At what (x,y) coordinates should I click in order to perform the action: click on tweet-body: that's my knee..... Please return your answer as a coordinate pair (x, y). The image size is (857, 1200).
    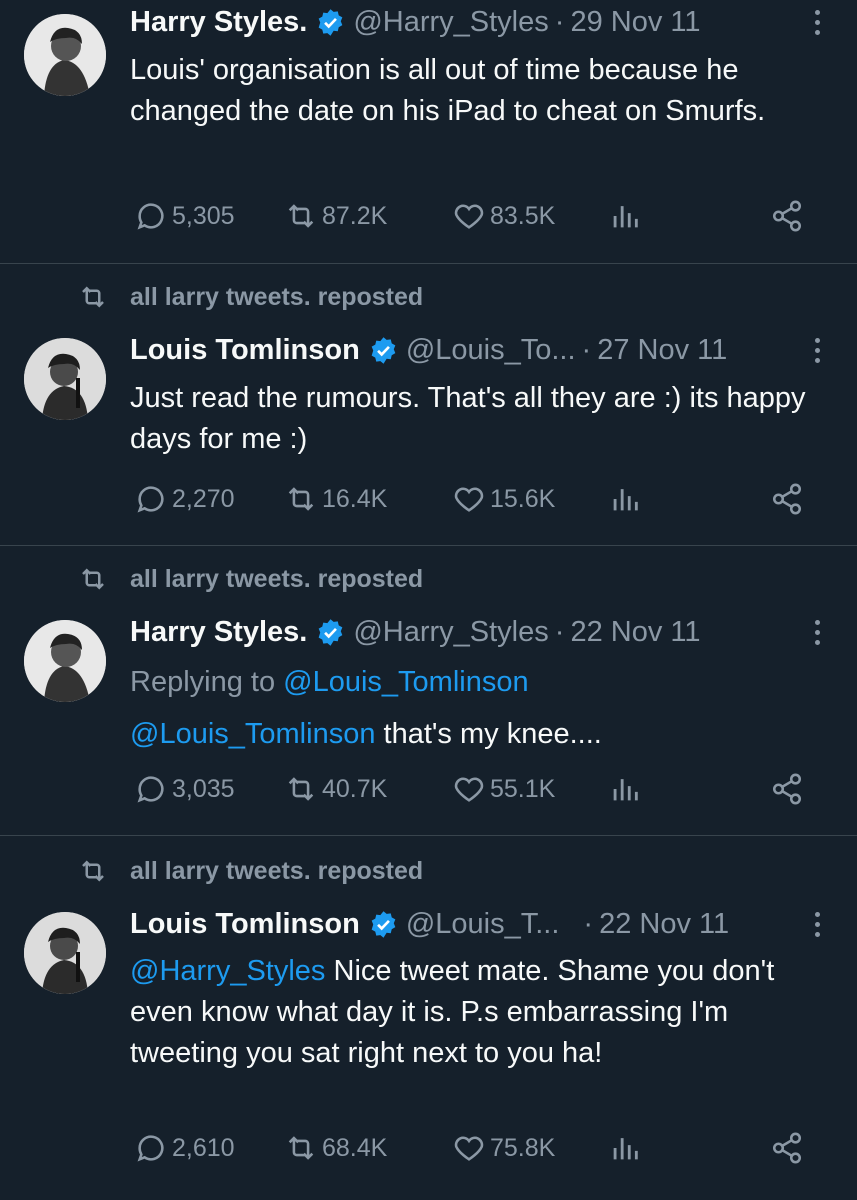
    Looking at the image, I should click on (488, 734).